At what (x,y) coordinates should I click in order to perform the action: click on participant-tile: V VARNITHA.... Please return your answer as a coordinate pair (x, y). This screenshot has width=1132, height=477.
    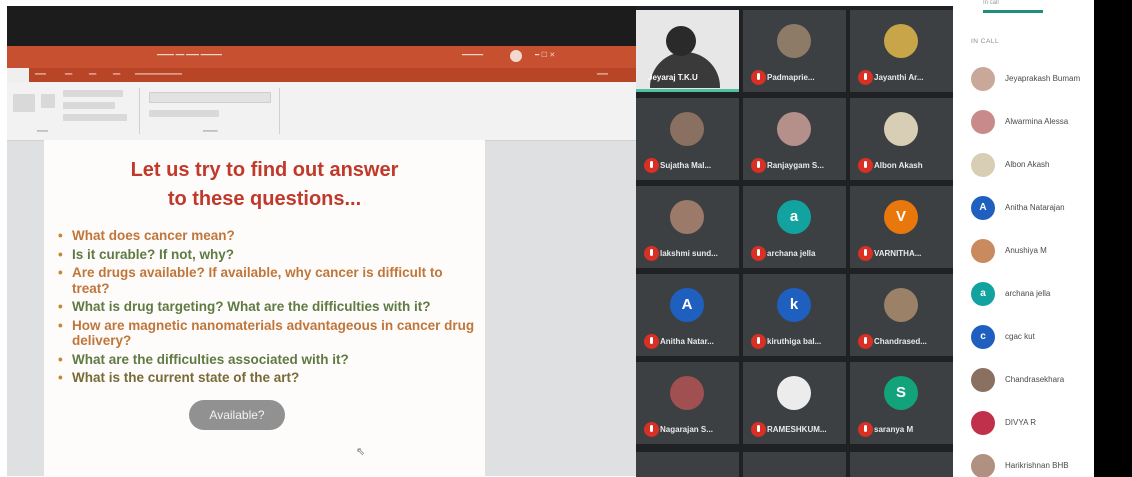
    Looking at the image, I should click on (901, 227).